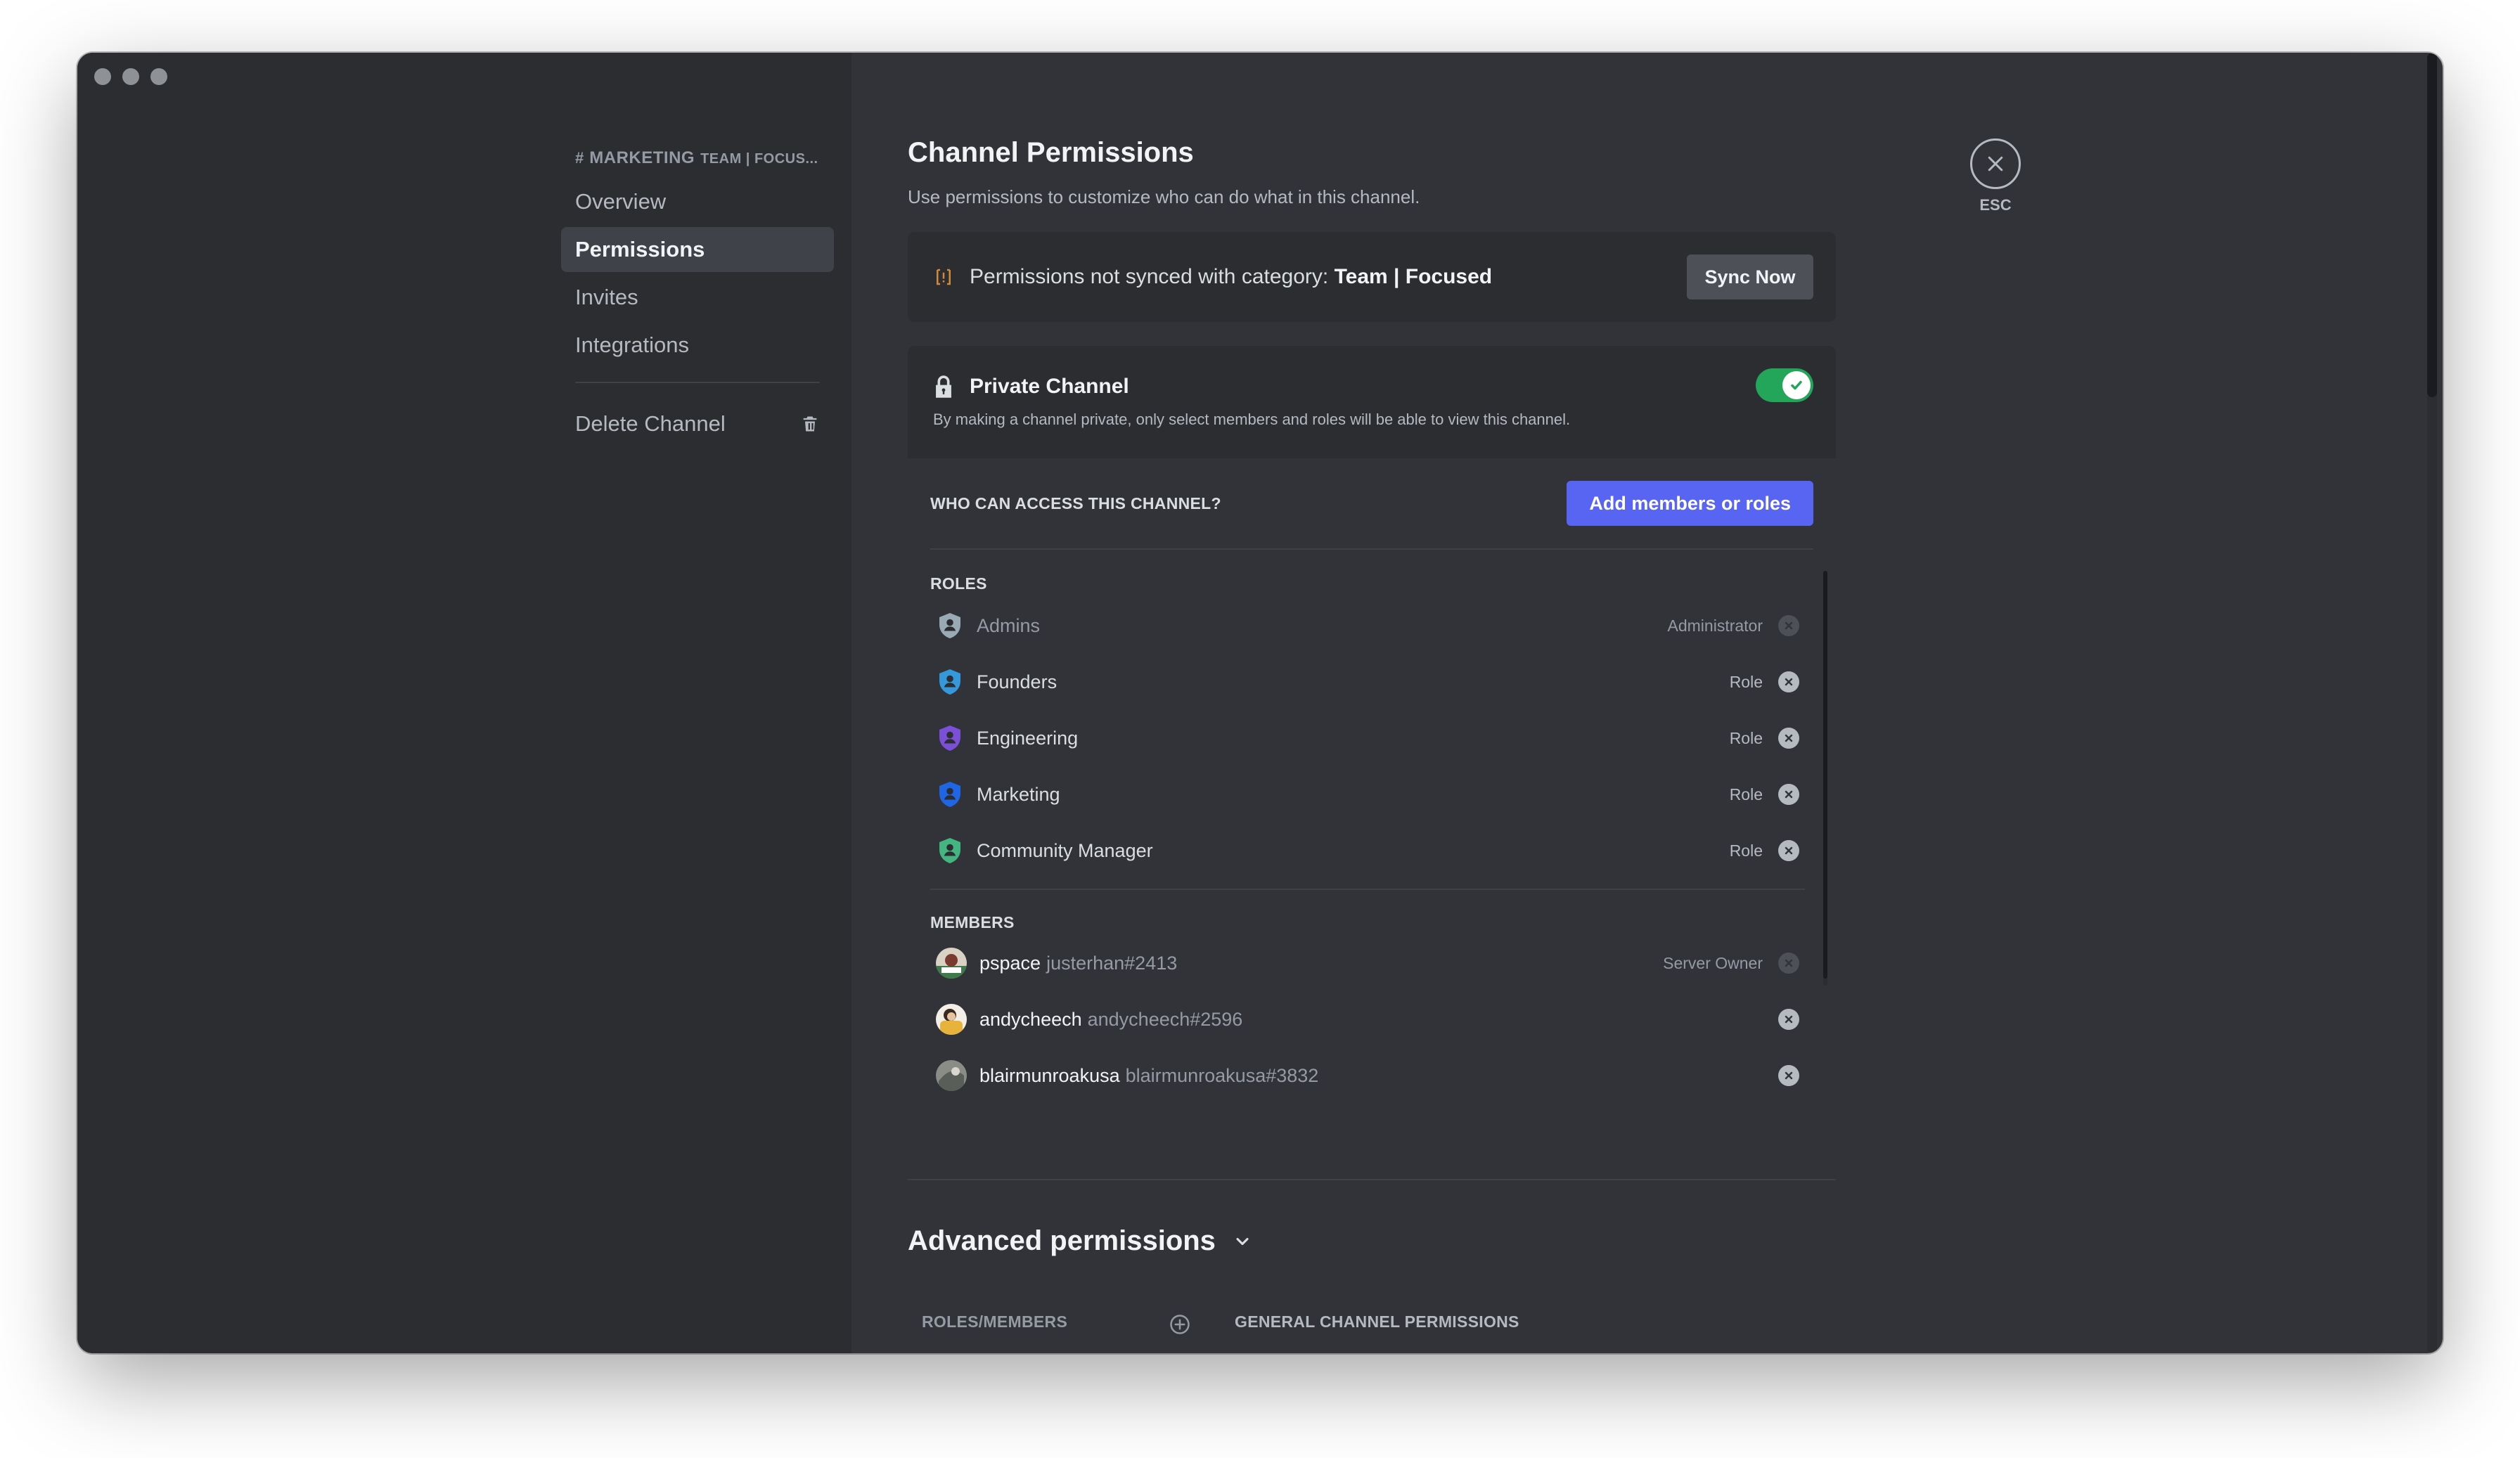  I want to click on sync-warning-icon, so click(944, 277).